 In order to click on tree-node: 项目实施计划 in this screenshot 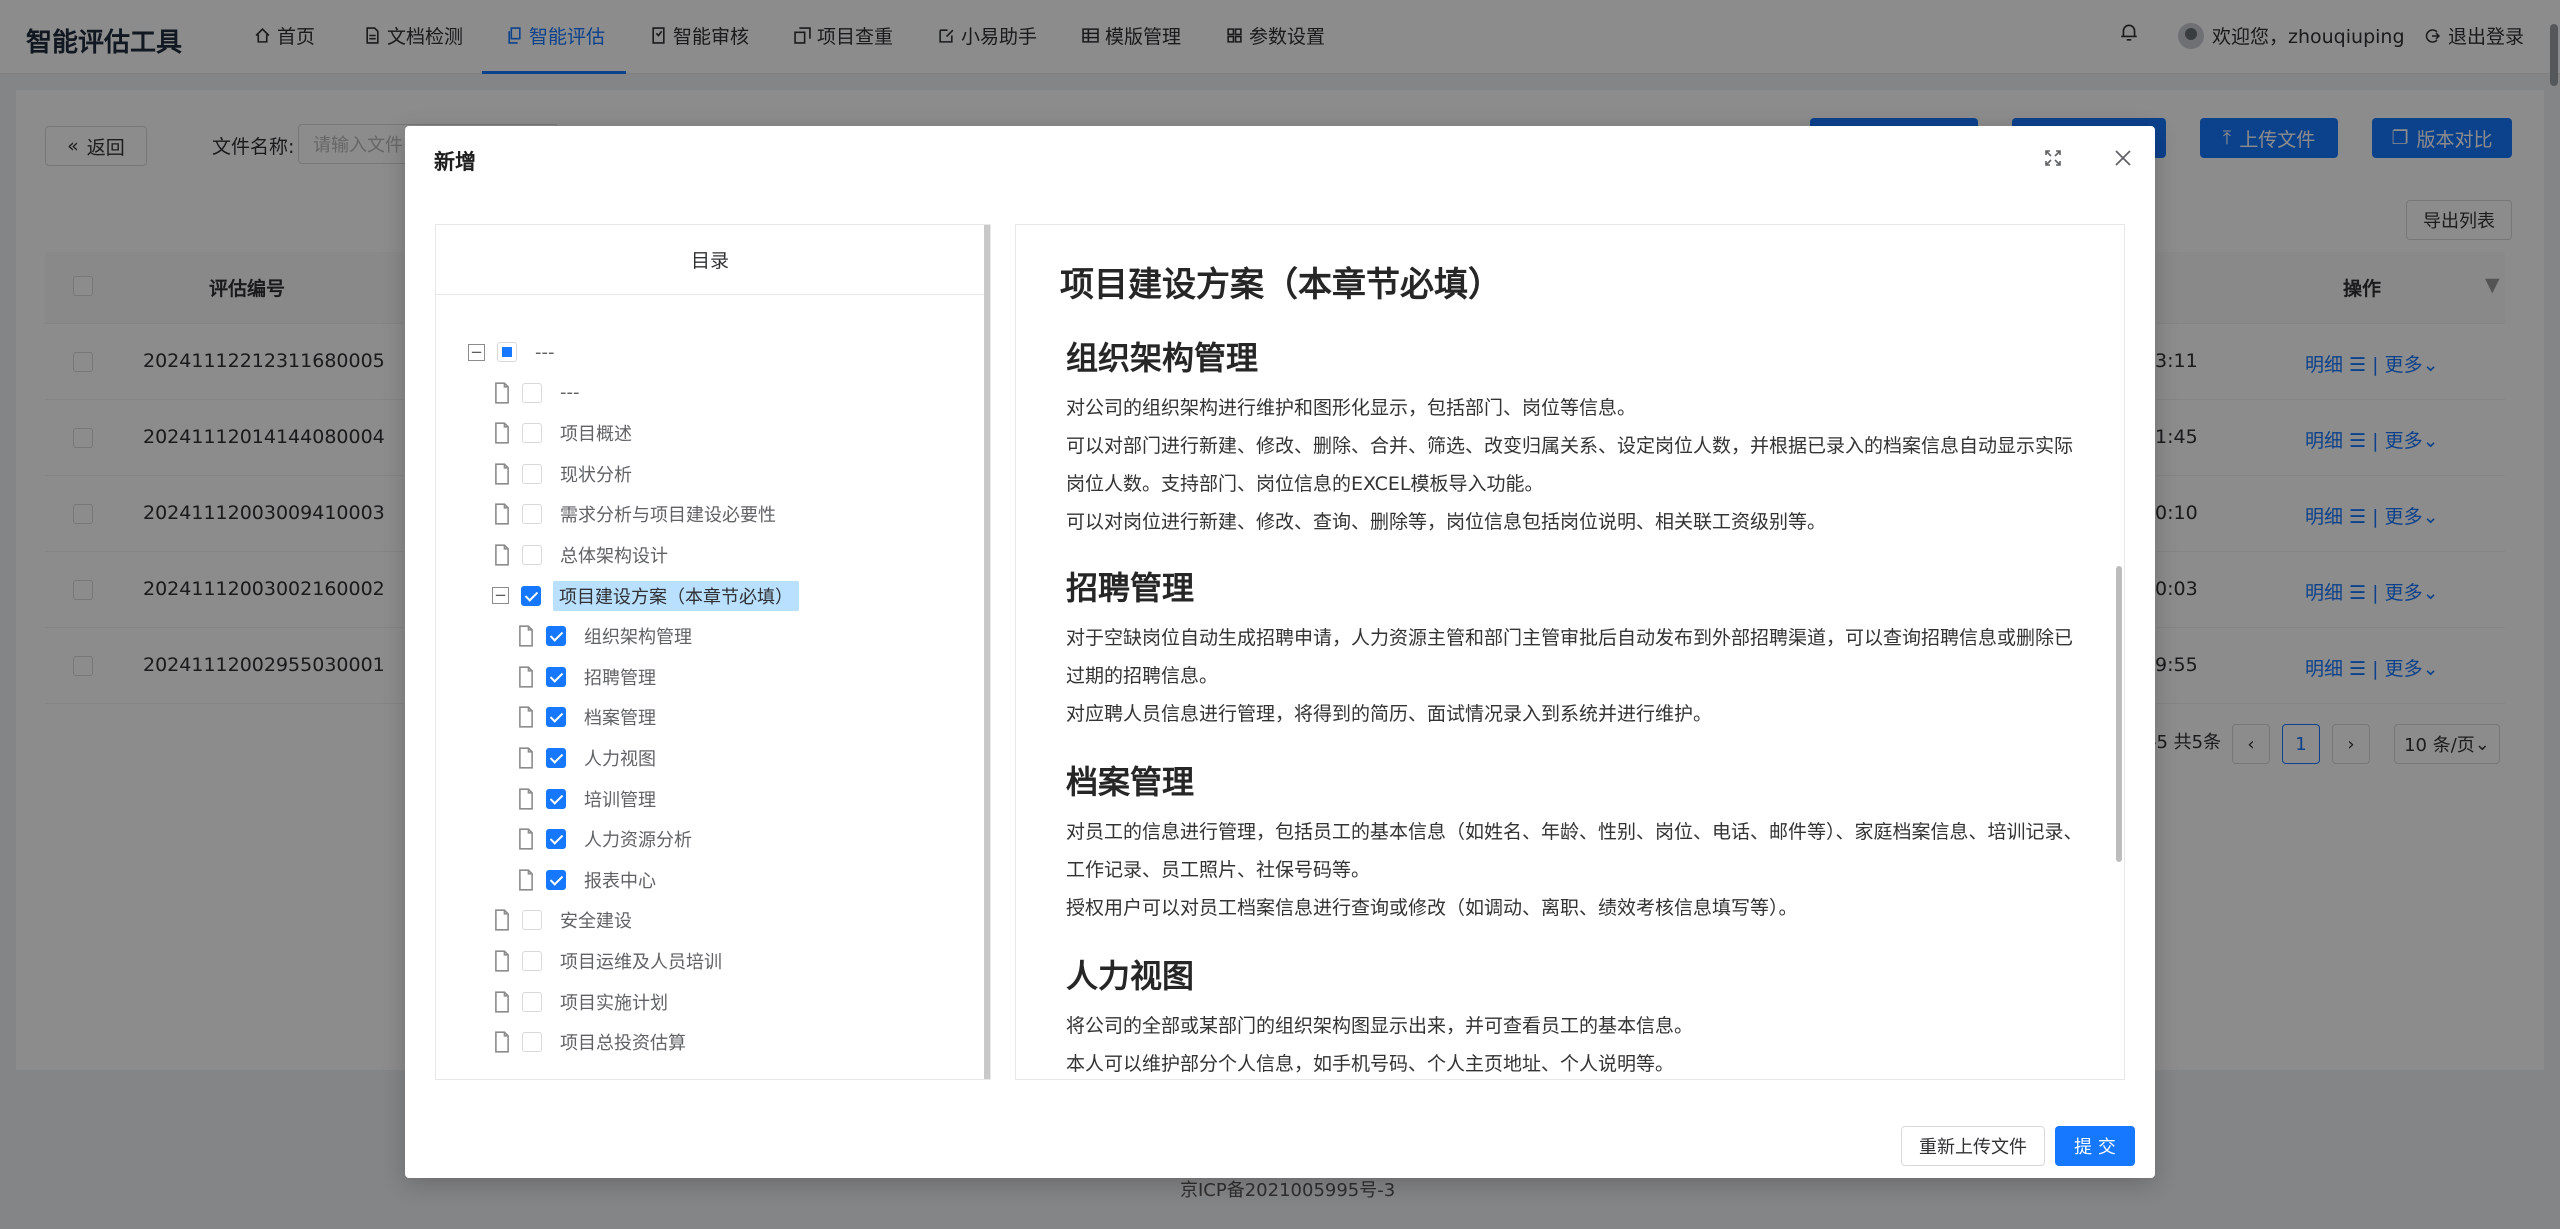, I will do `click(583, 1002)`.